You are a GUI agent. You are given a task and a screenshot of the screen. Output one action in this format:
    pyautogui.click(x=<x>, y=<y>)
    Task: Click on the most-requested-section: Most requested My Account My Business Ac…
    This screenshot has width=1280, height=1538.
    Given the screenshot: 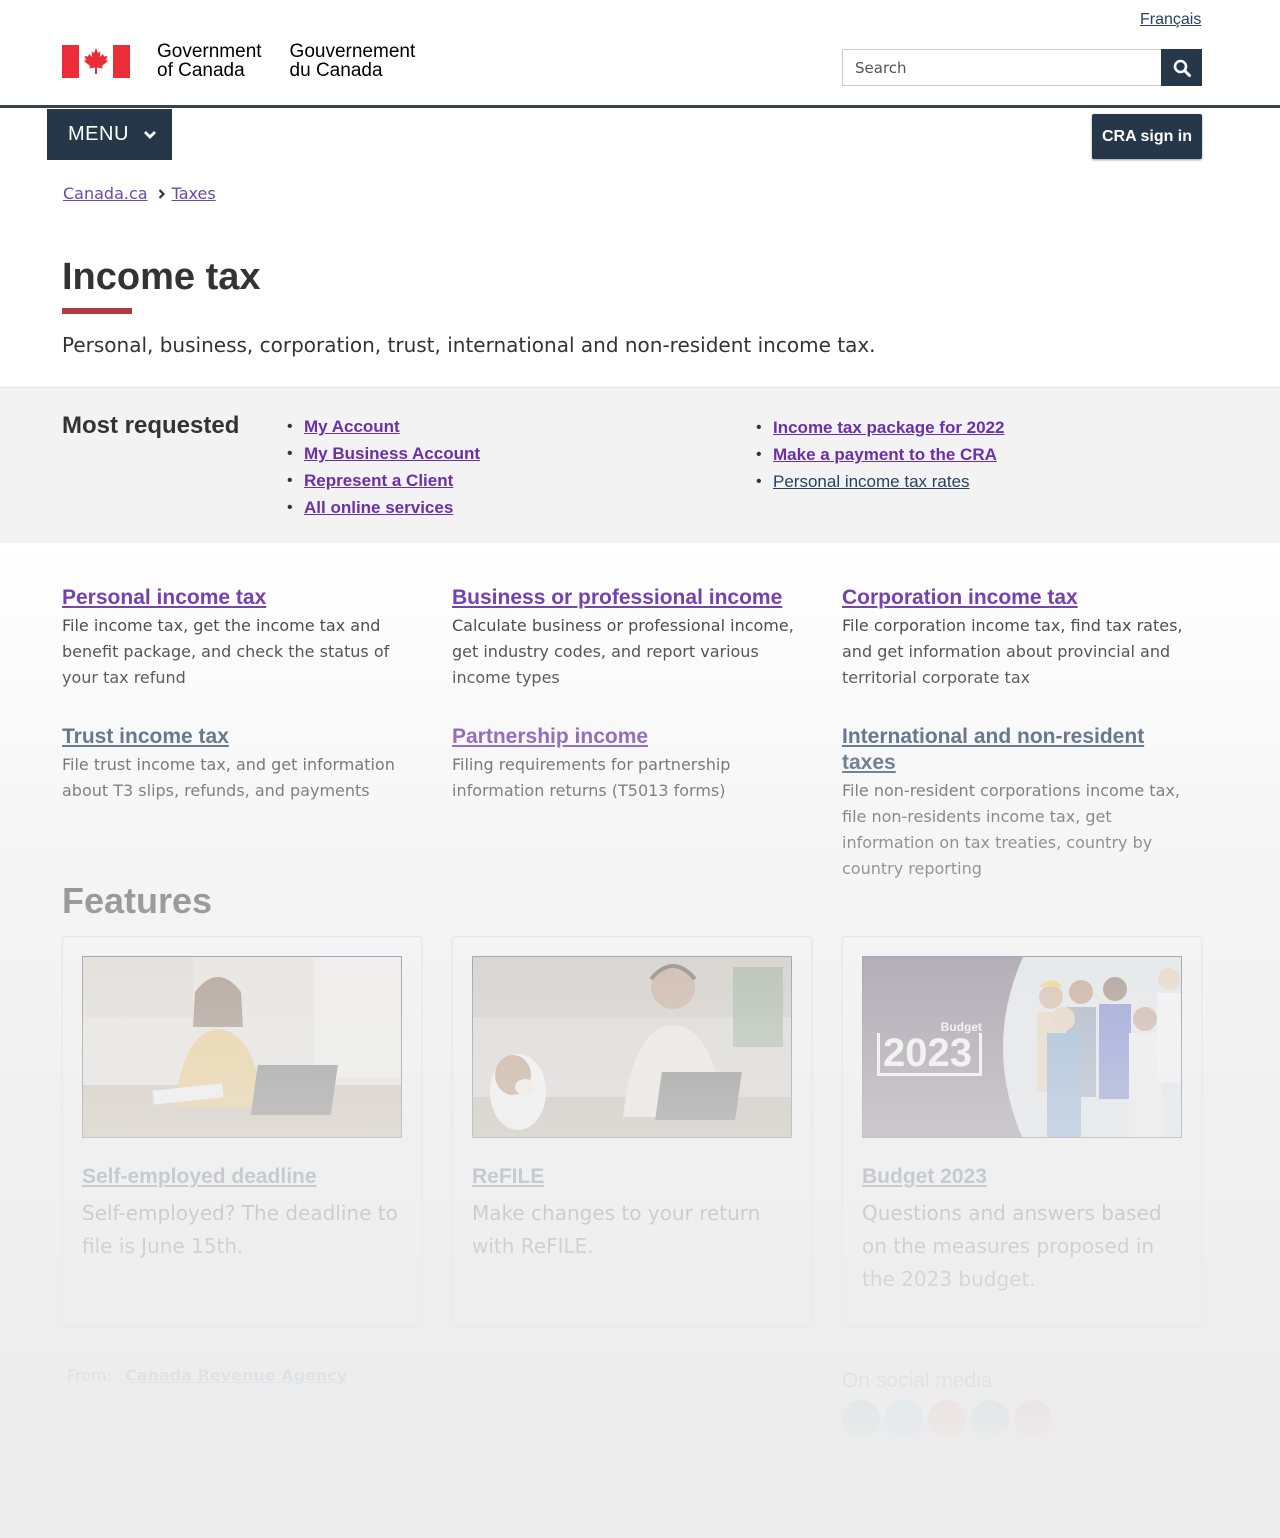 What is the action you would take?
    pyautogui.click(x=640, y=465)
    